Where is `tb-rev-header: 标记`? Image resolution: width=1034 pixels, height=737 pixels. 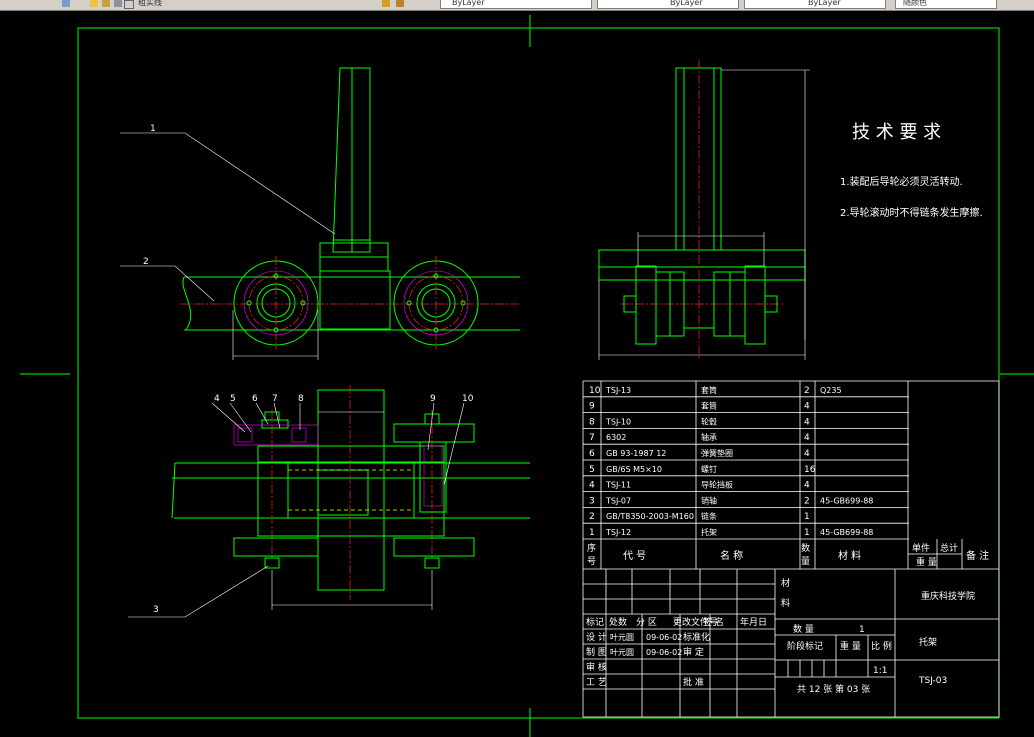 tb-rev-header: 标记 is located at coordinates (595, 622).